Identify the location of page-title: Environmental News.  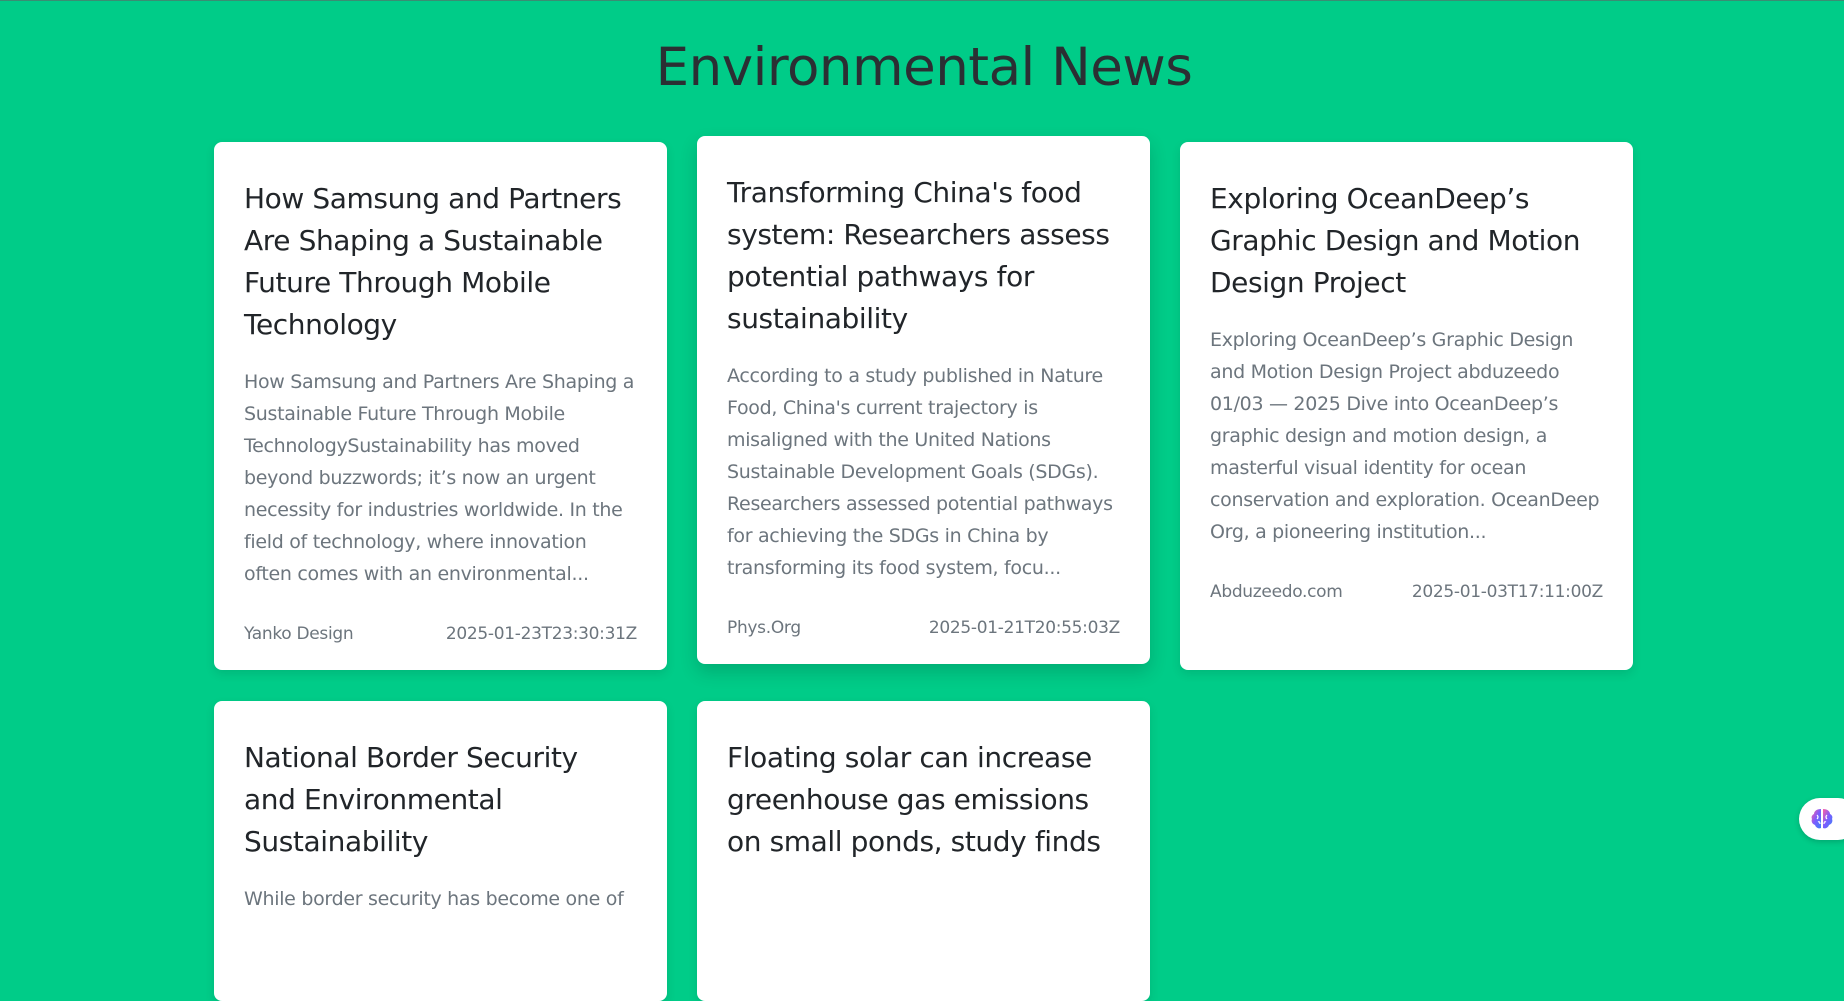
(924, 67).